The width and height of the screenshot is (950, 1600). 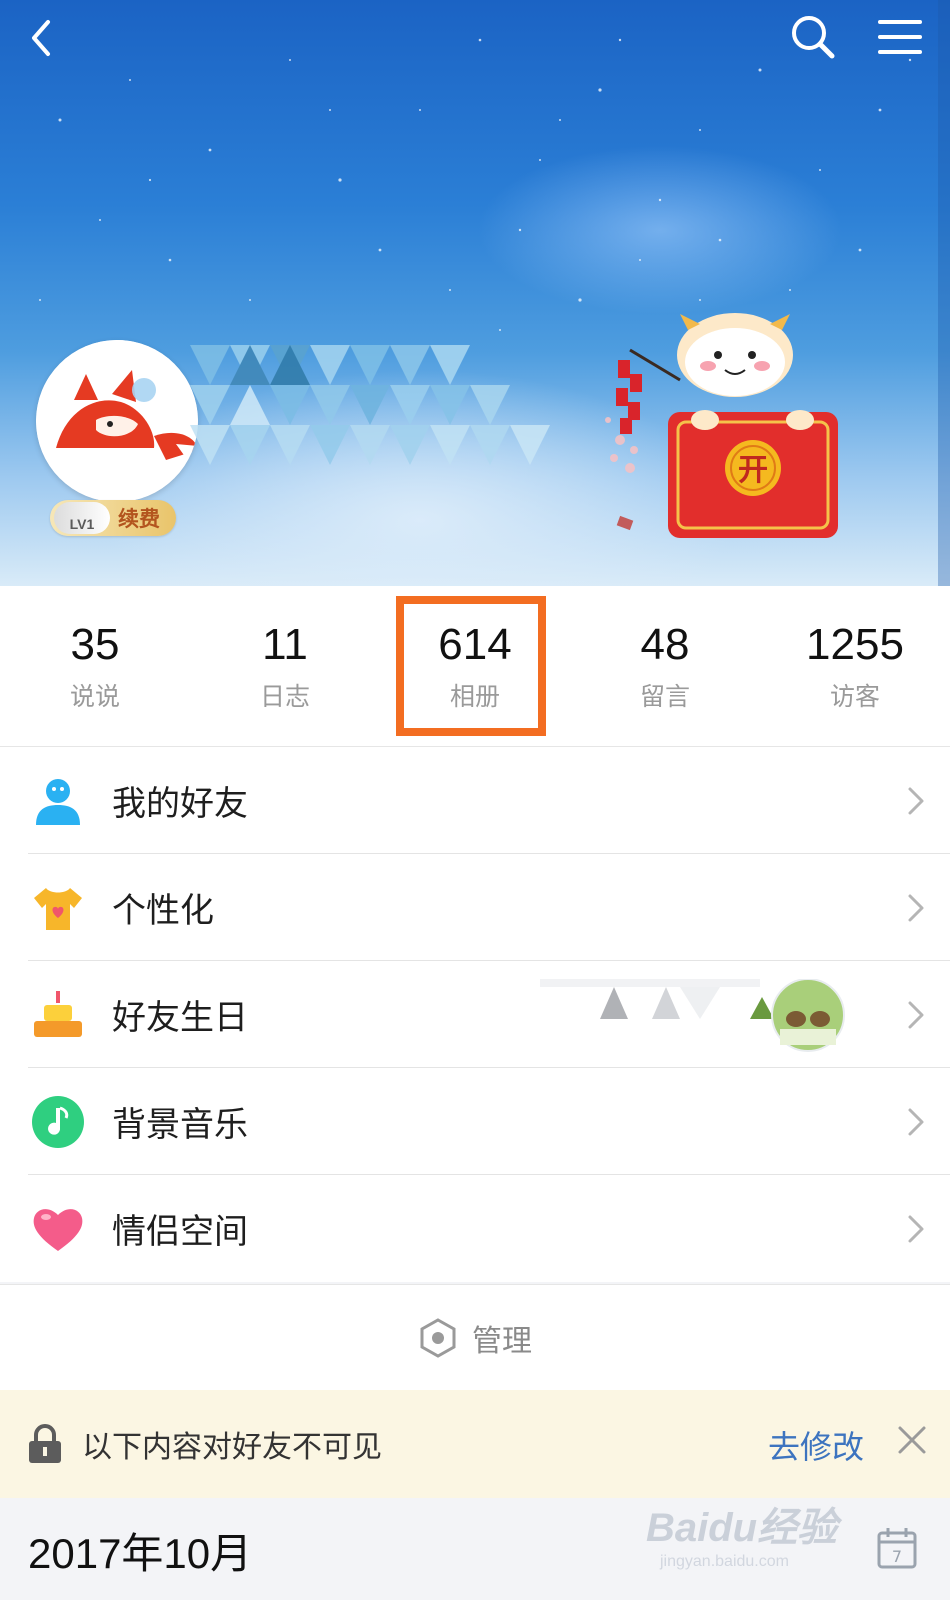 What do you see at coordinates (475, 1121) in the screenshot?
I see `menu-item-music: 背景音乐` at bounding box center [475, 1121].